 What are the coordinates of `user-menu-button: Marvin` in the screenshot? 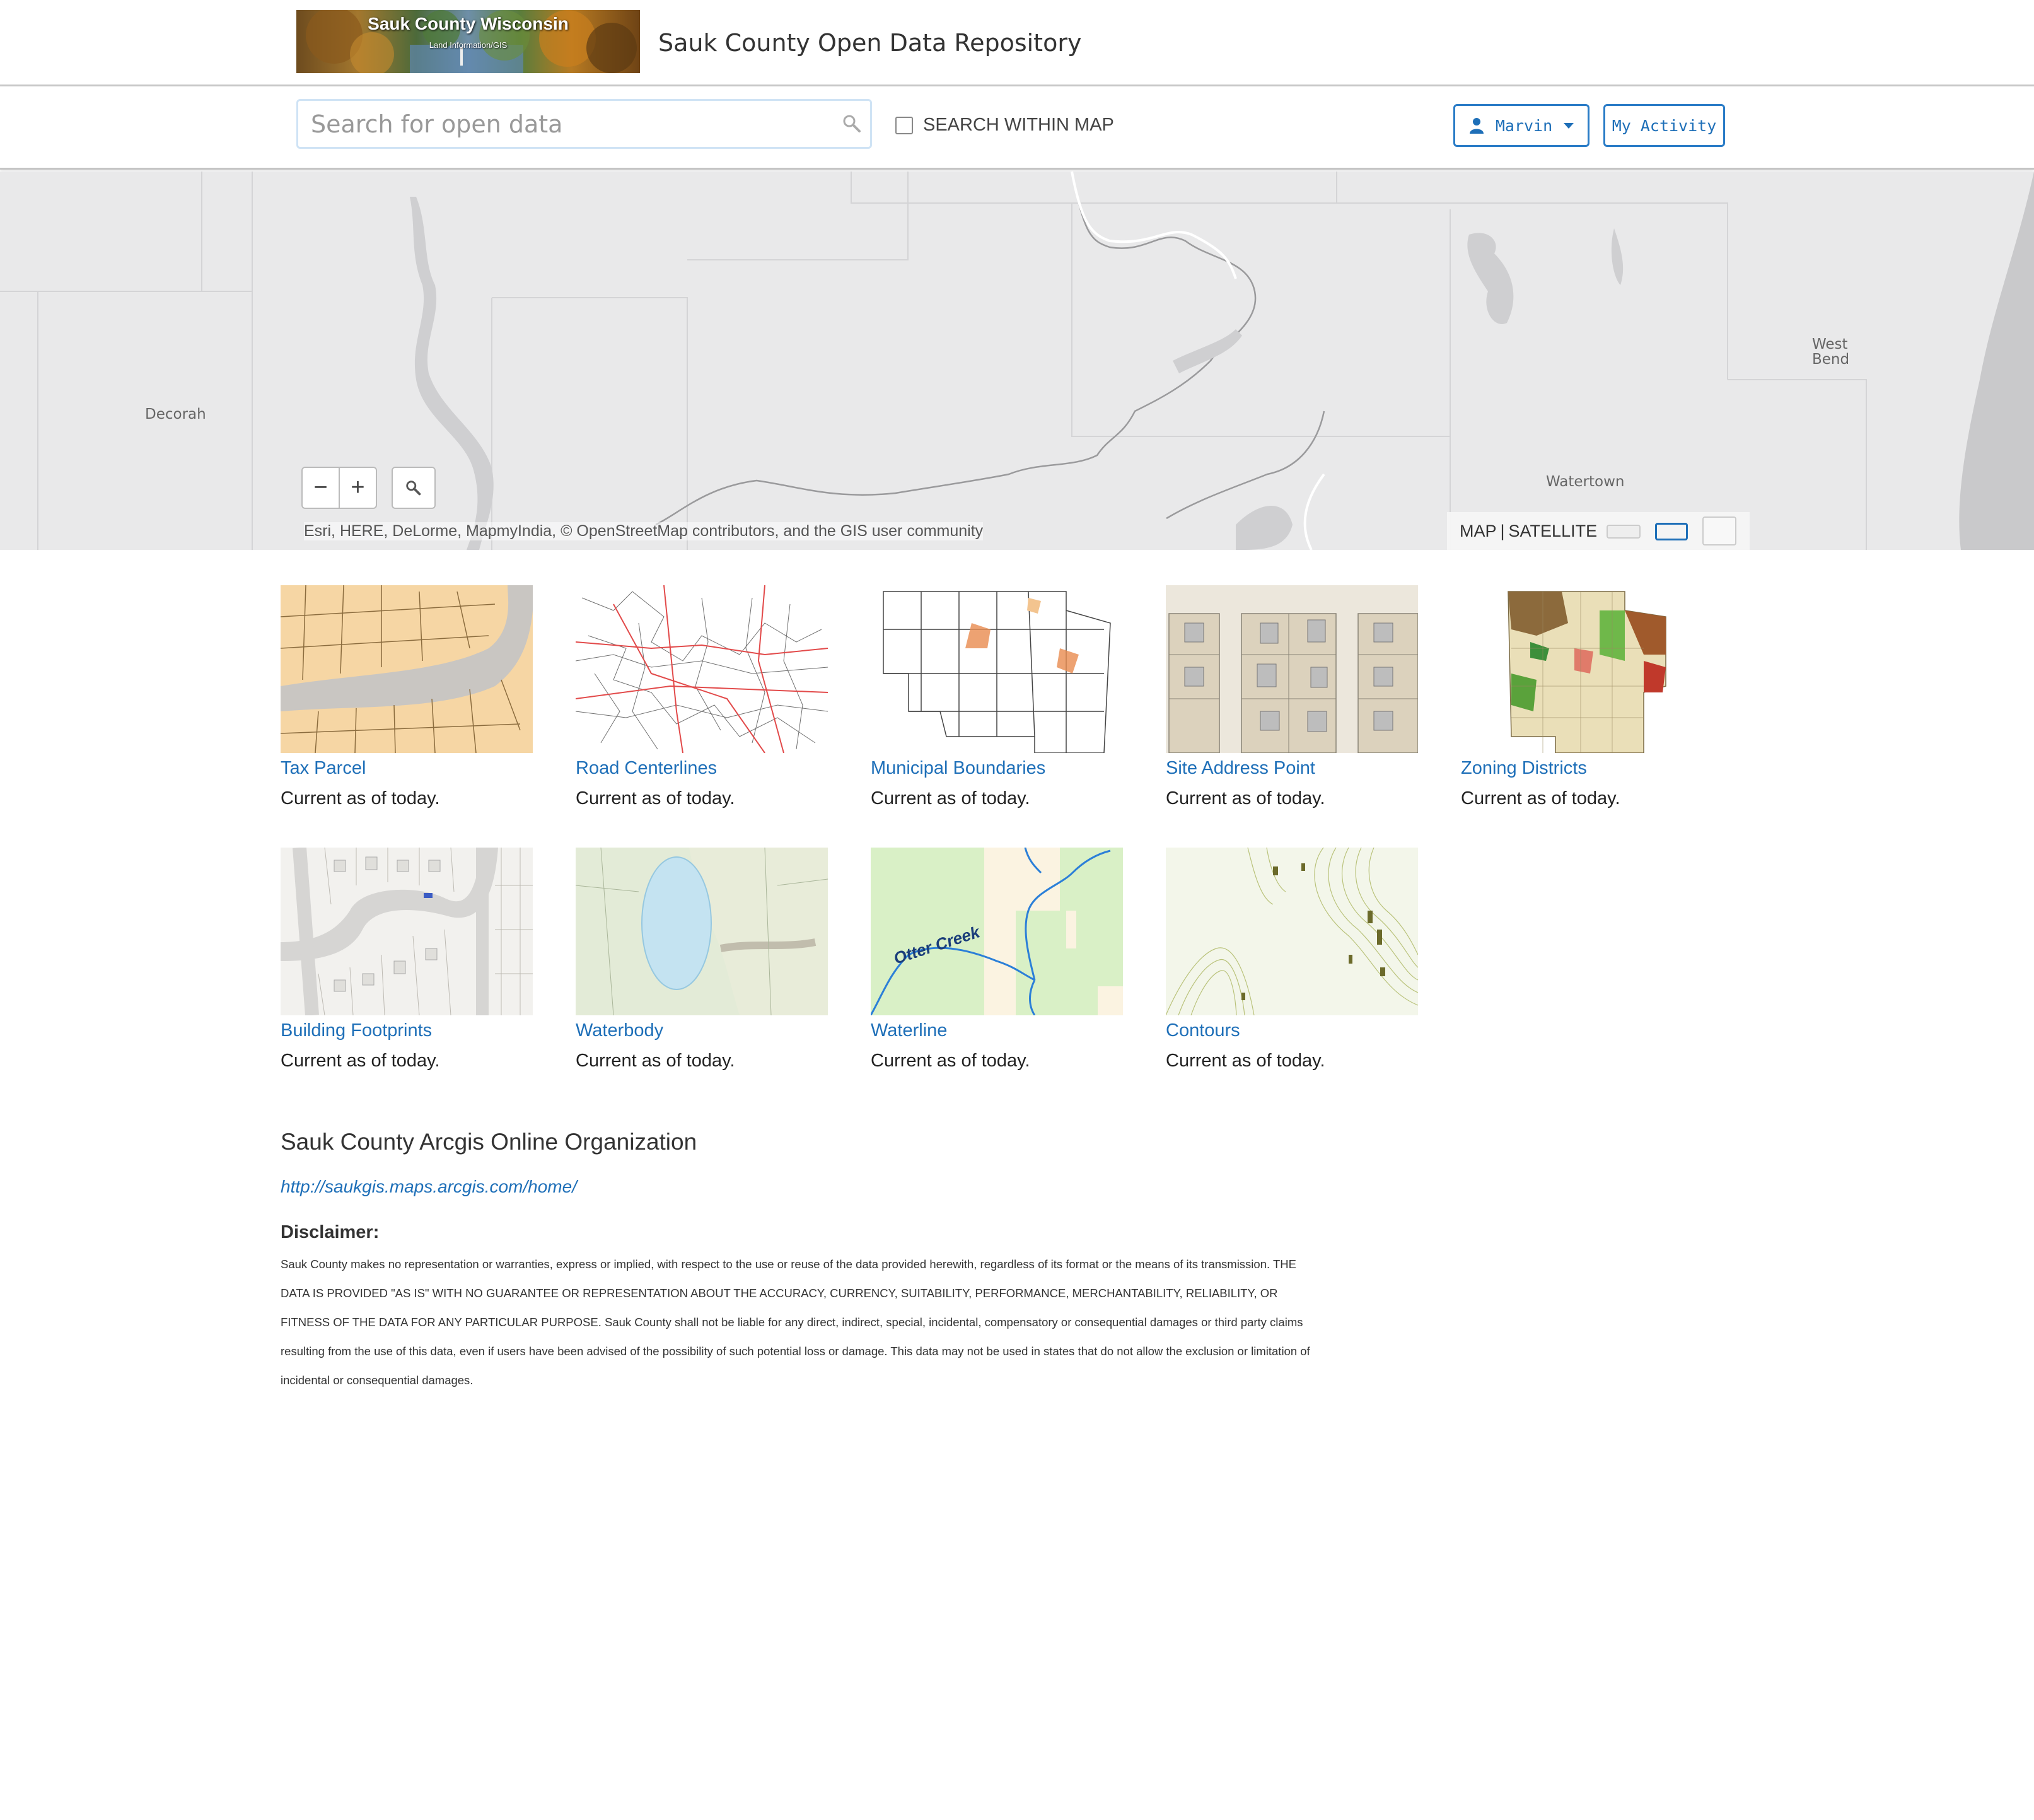 It's located at (1521, 125).